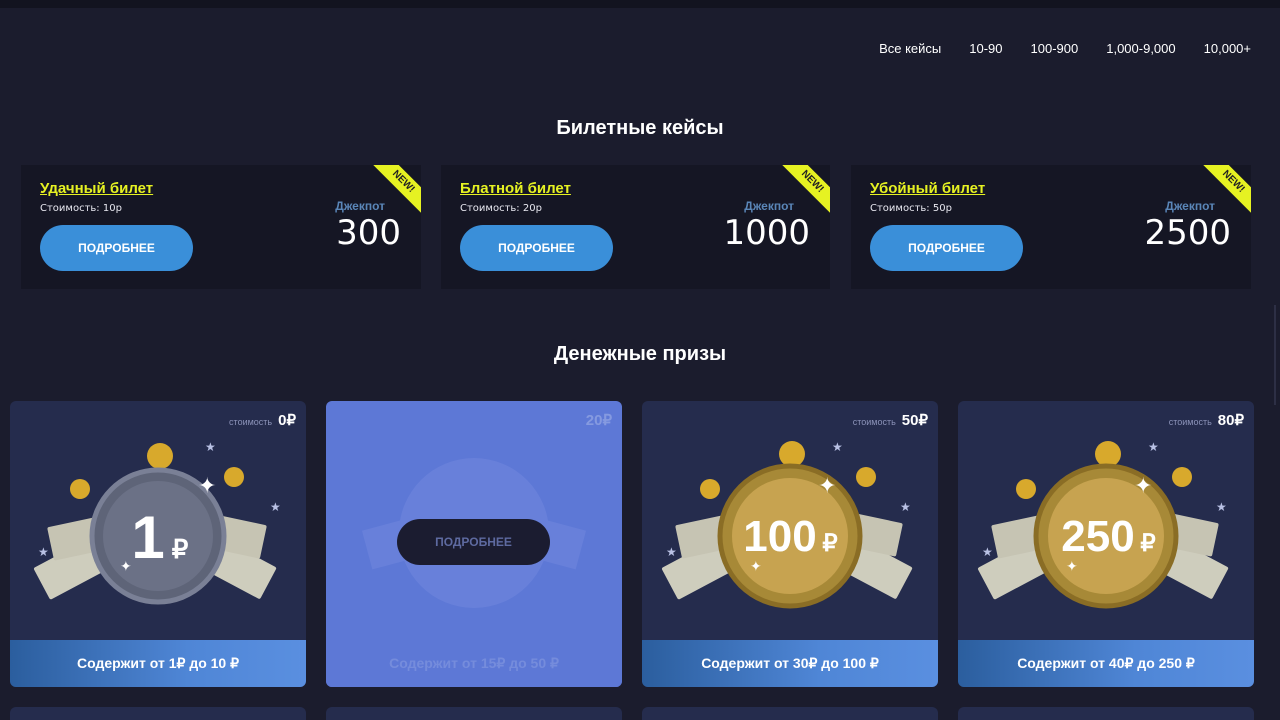 Image resolution: width=1280 pixels, height=720 pixels. Describe the element at coordinates (81, 208) in the screenshot. I see `ticket-cost: Стоимость: 10р` at that location.